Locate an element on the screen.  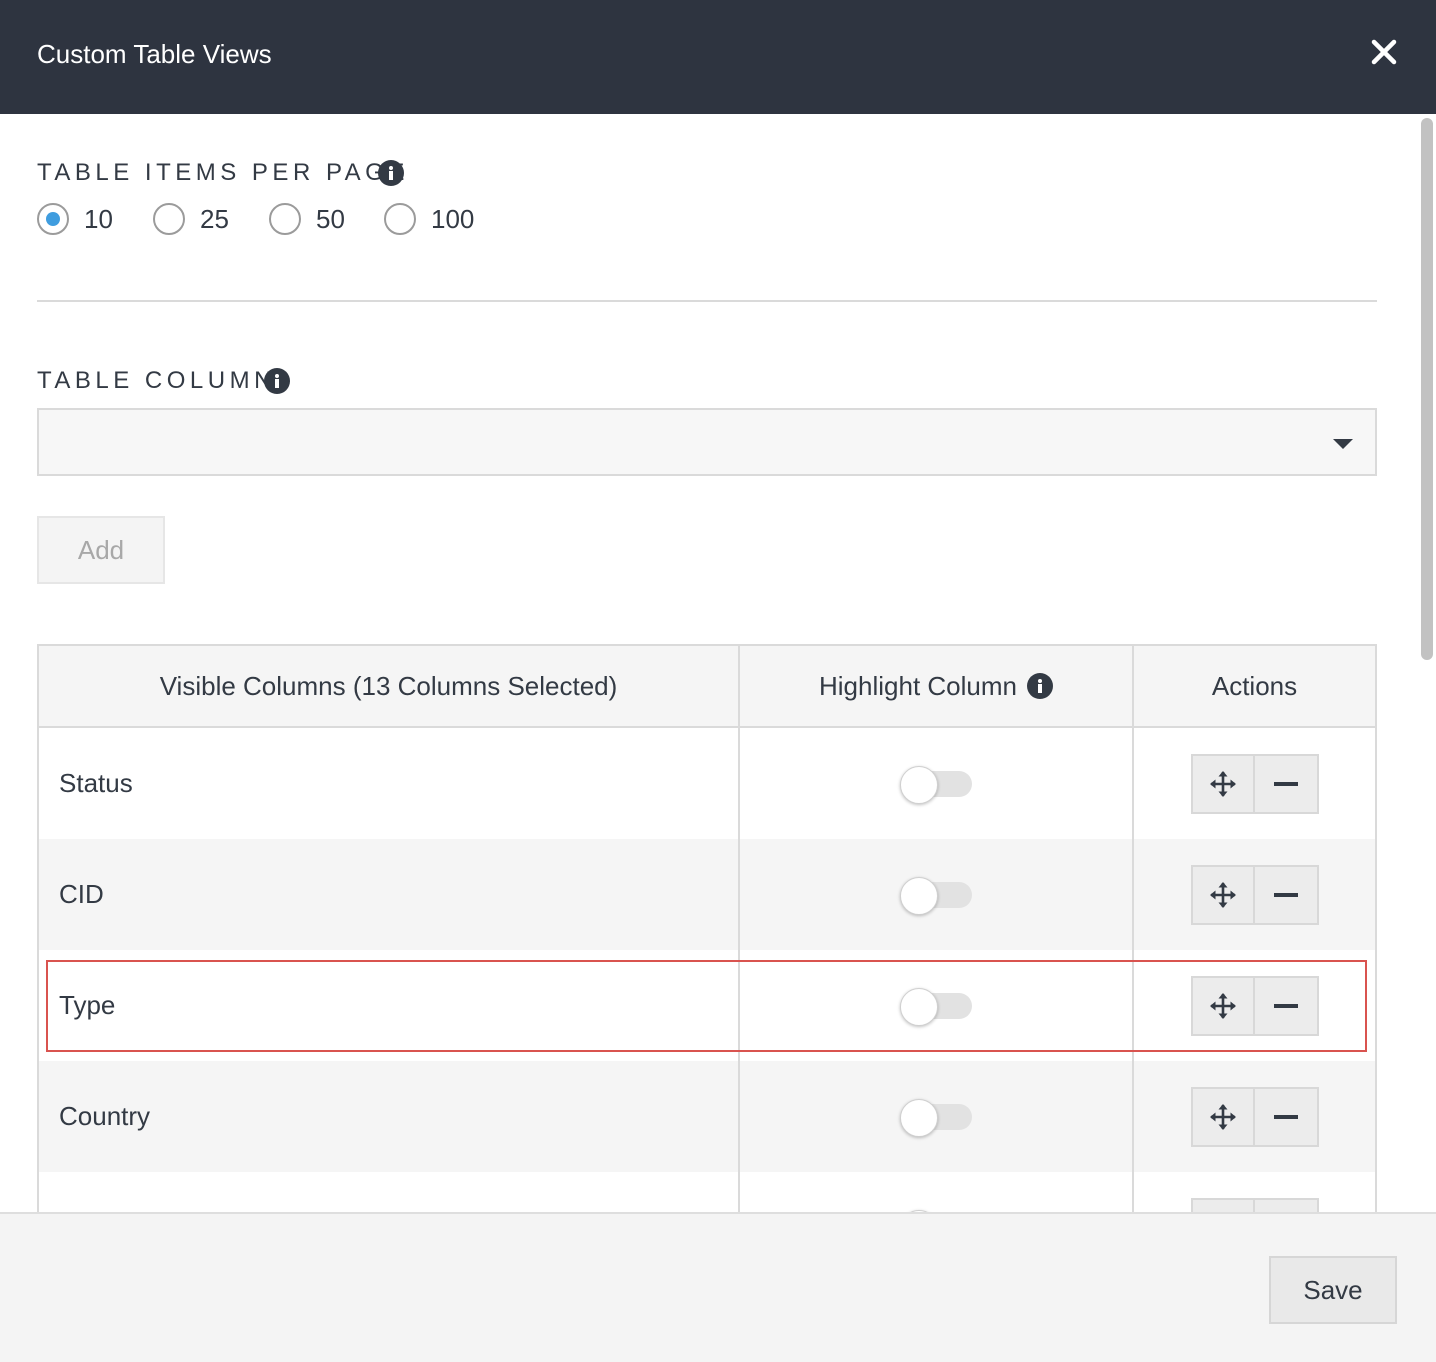
vertical-scrollbar is located at coordinates (1428, 663).